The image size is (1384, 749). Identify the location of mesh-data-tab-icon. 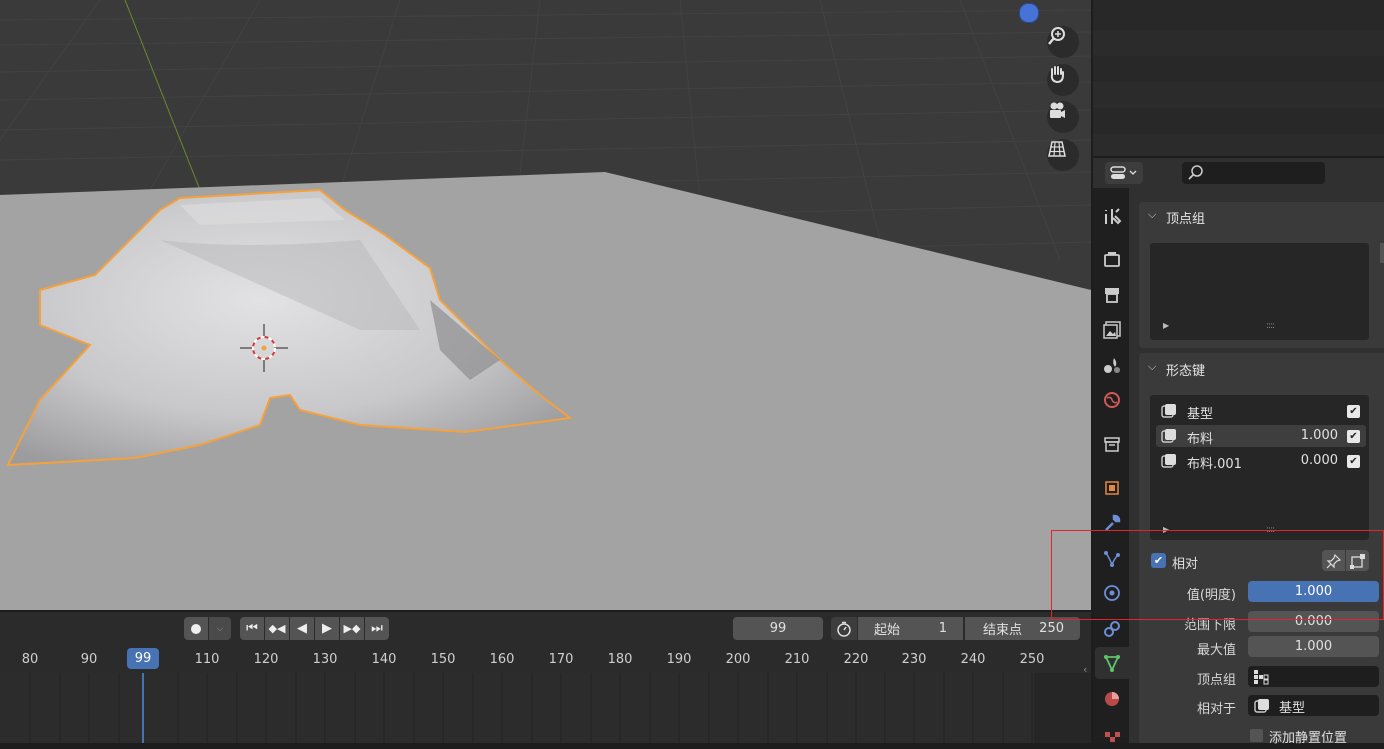
(1112, 663).